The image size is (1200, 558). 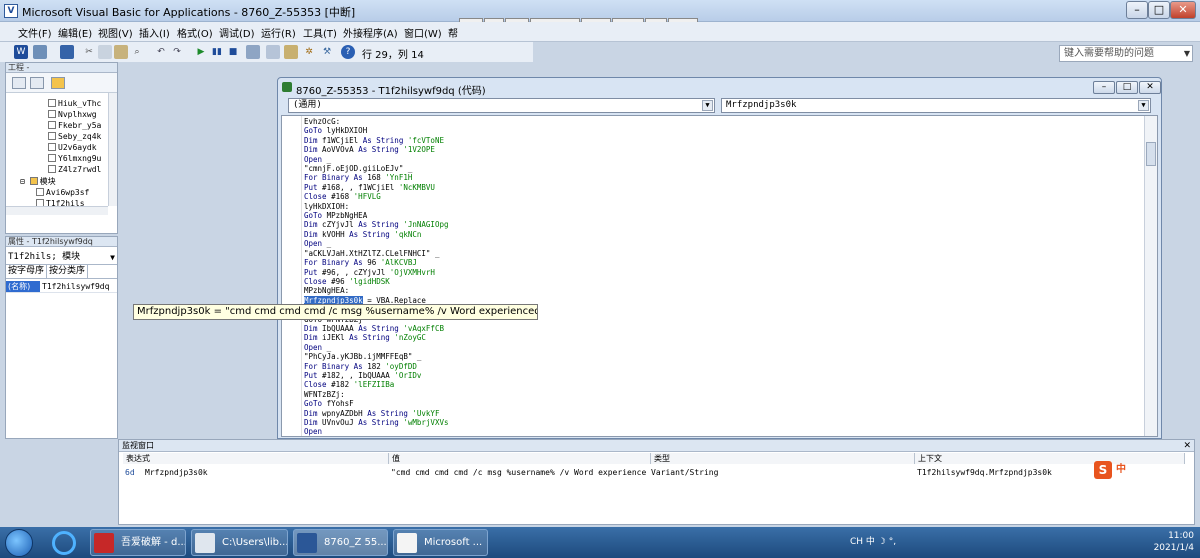 What do you see at coordinates (1127, 87) in the screenshot?
I see `code-maximize-button: □` at bounding box center [1127, 87].